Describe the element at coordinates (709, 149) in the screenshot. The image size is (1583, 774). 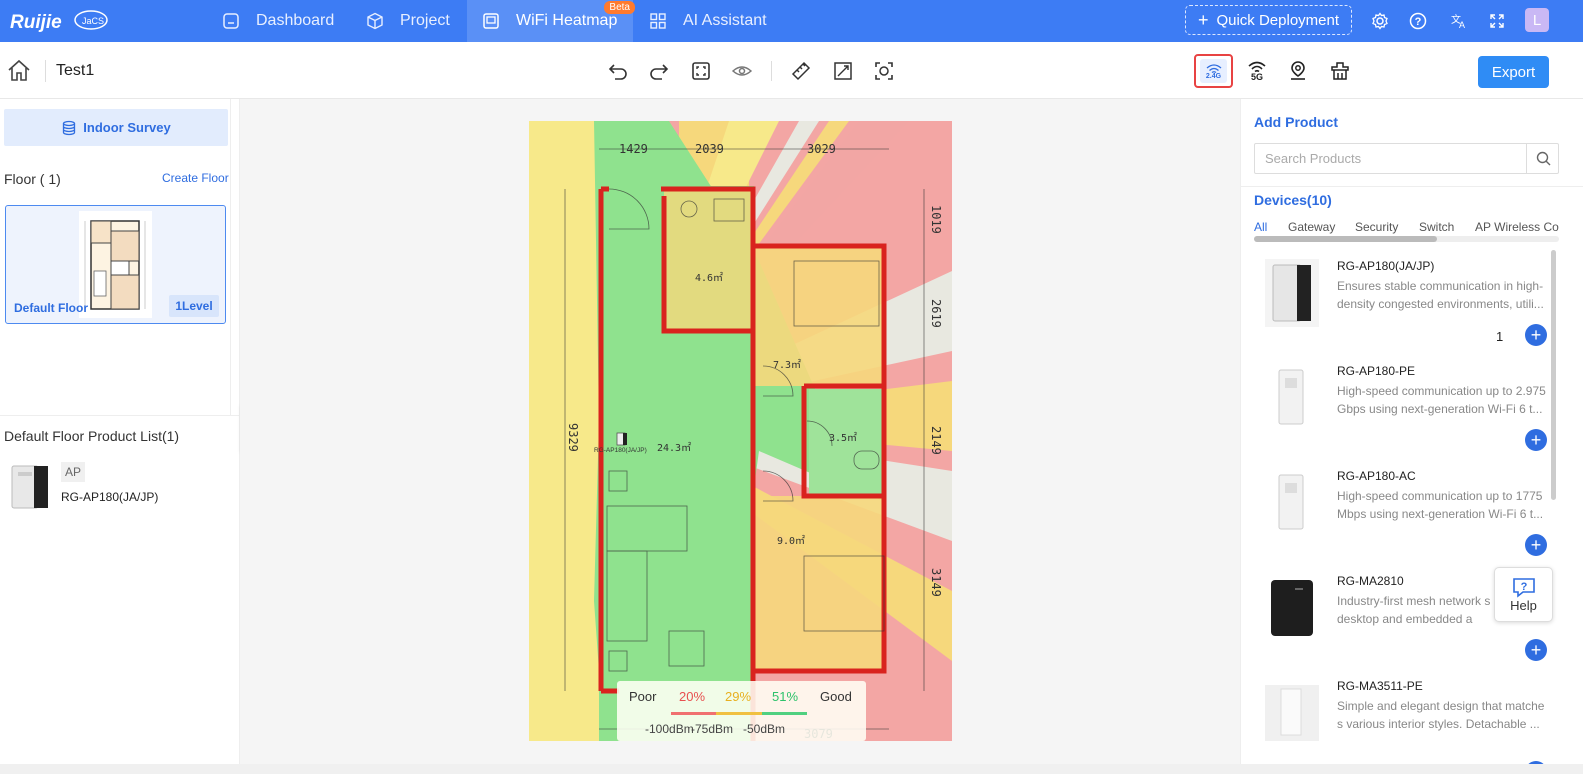
I see `dim-top-2: 2039` at that location.